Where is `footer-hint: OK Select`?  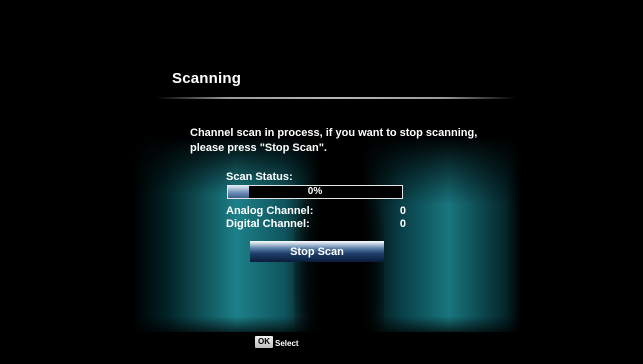
footer-hint: OK Select is located at coordinates (277, 343).